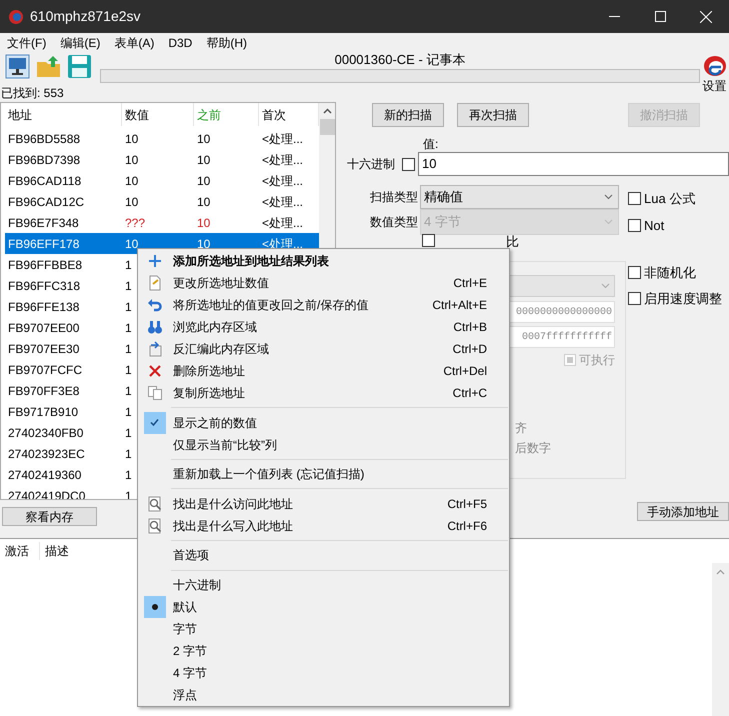 The width and height of the screenshot is (729, 716). What do you see at coordinates (394, 197) in the screenshot?
I see `field-label: 扫描类型` at bounding box center [394, 197].